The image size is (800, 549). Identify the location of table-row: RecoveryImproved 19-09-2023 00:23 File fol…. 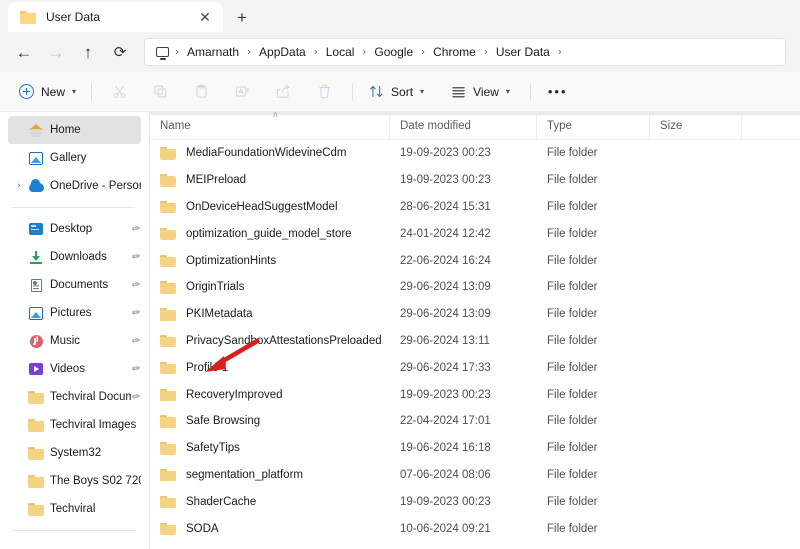
(475, 394).